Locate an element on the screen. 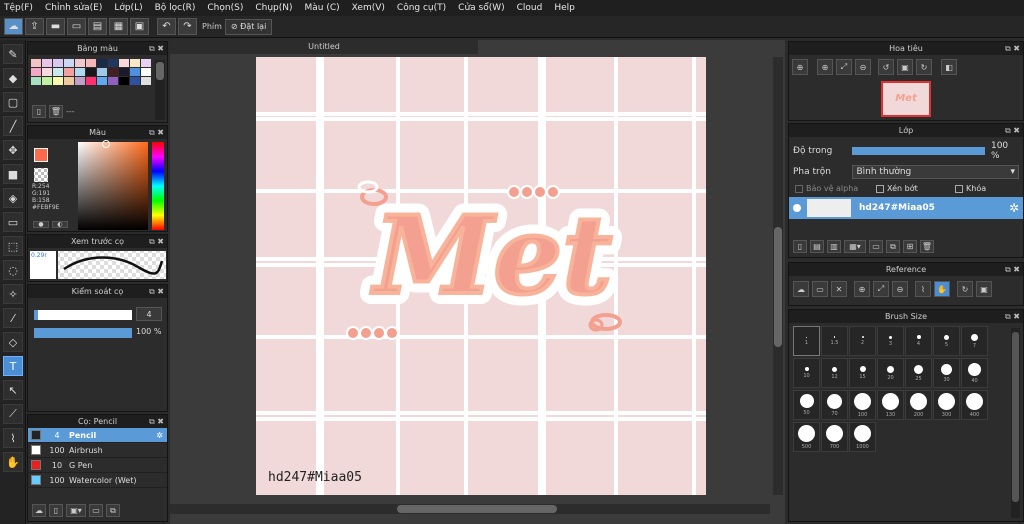  brush-tool-icon: ✎ is located at coordinates (13, 54).